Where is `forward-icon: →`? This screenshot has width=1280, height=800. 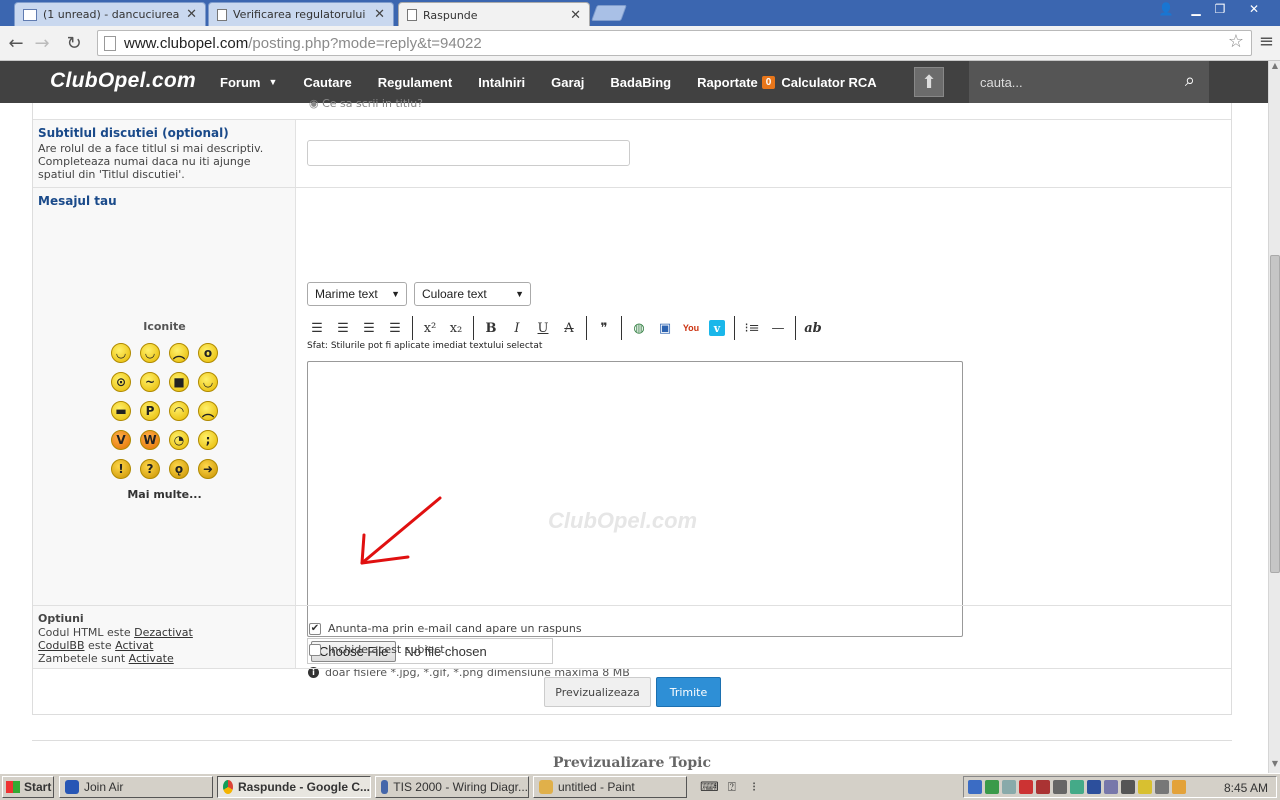
forward-icon: → is located at coordinates (42, 43).